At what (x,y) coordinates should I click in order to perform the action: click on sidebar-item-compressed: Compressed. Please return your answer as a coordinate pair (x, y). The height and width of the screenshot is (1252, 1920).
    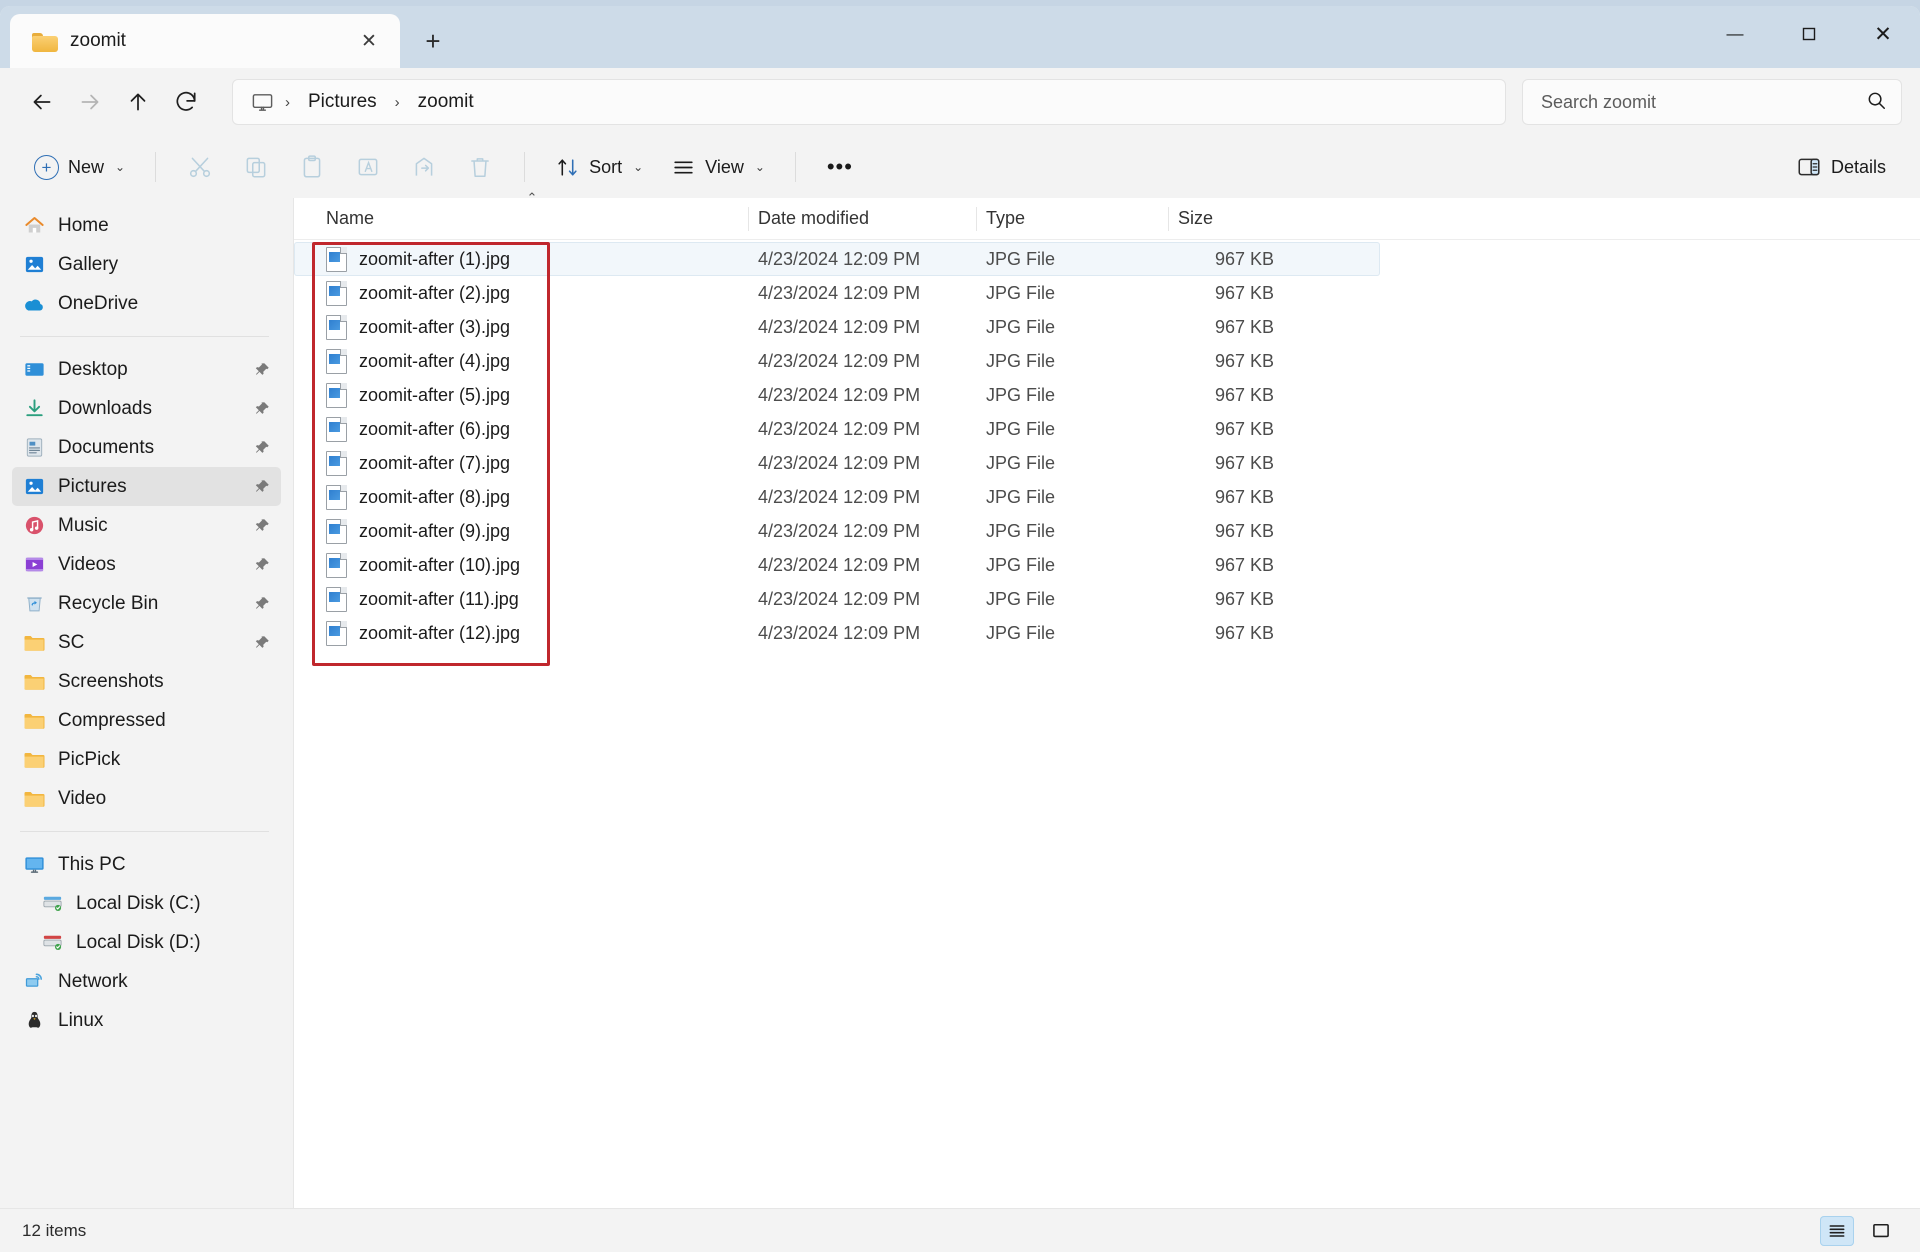
    Looking at the image, I should click on (146, 720).